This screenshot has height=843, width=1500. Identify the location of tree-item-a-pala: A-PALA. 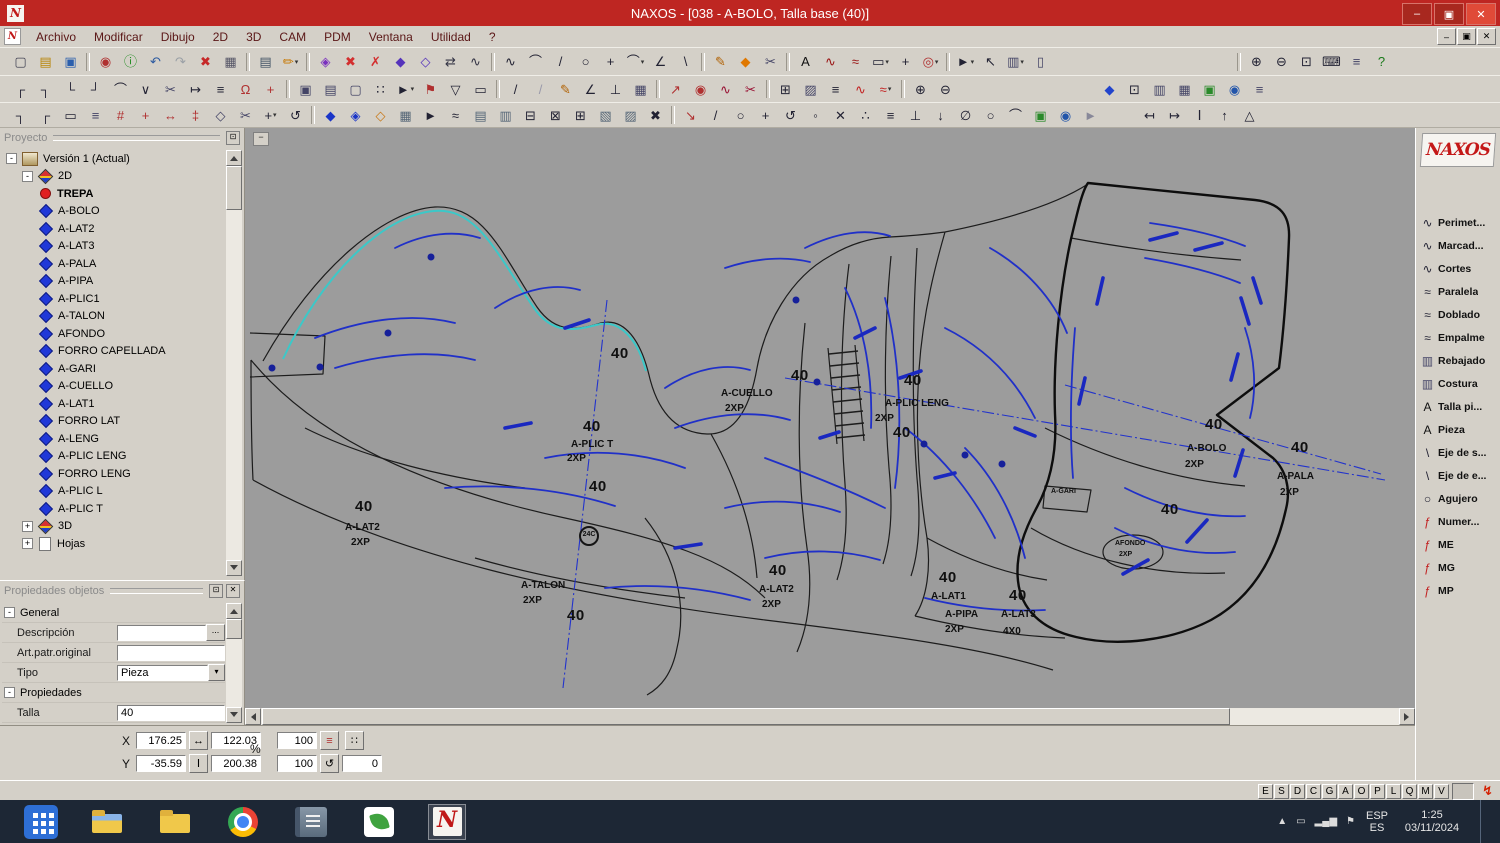
(113, 264).